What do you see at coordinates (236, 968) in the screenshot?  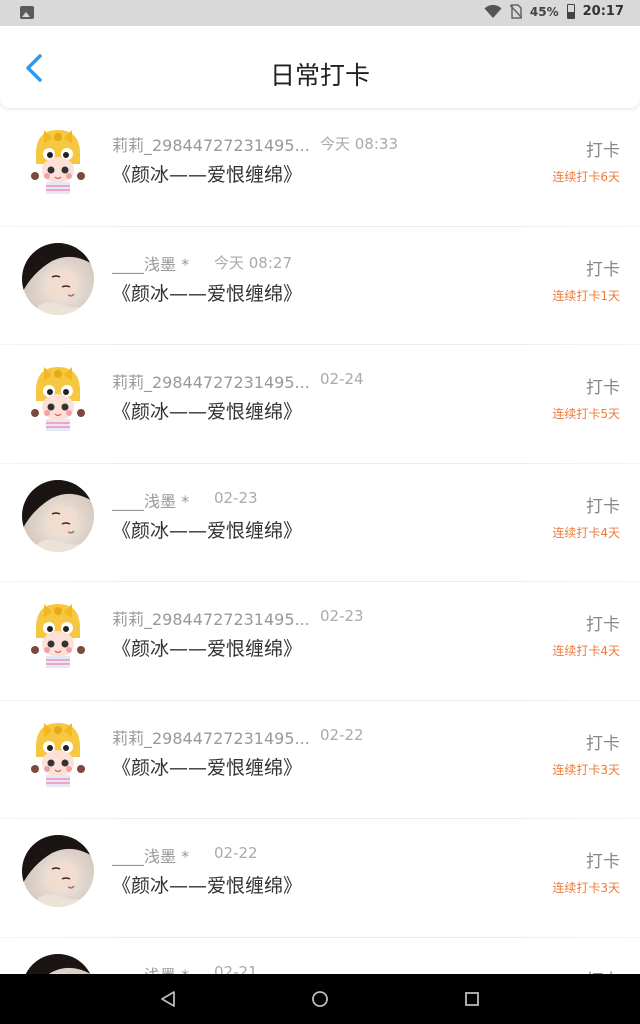 I see `checkin-time: 02-21` at bounding box center [236, 968].